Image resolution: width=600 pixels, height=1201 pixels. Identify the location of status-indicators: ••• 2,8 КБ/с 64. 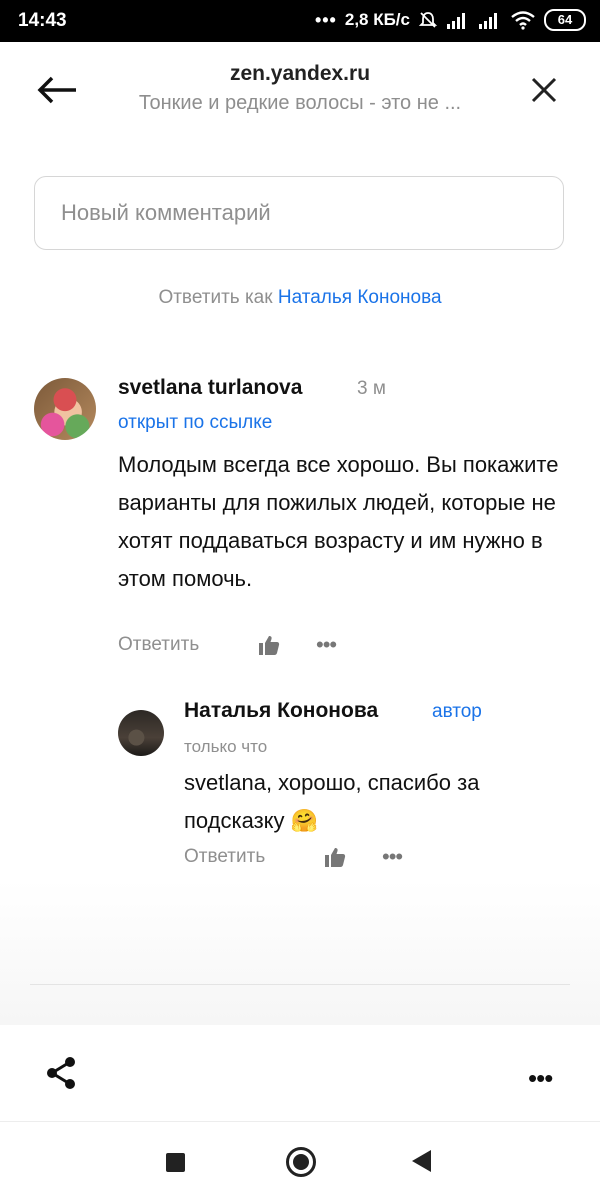
(450, 20).